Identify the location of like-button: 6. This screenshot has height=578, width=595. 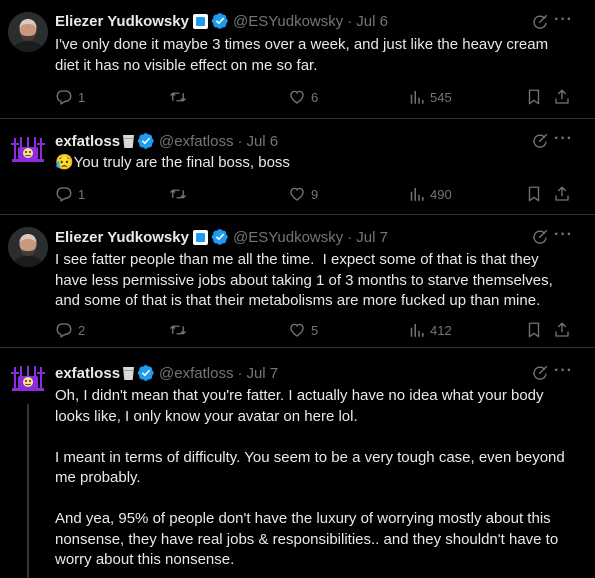
(303, 97).